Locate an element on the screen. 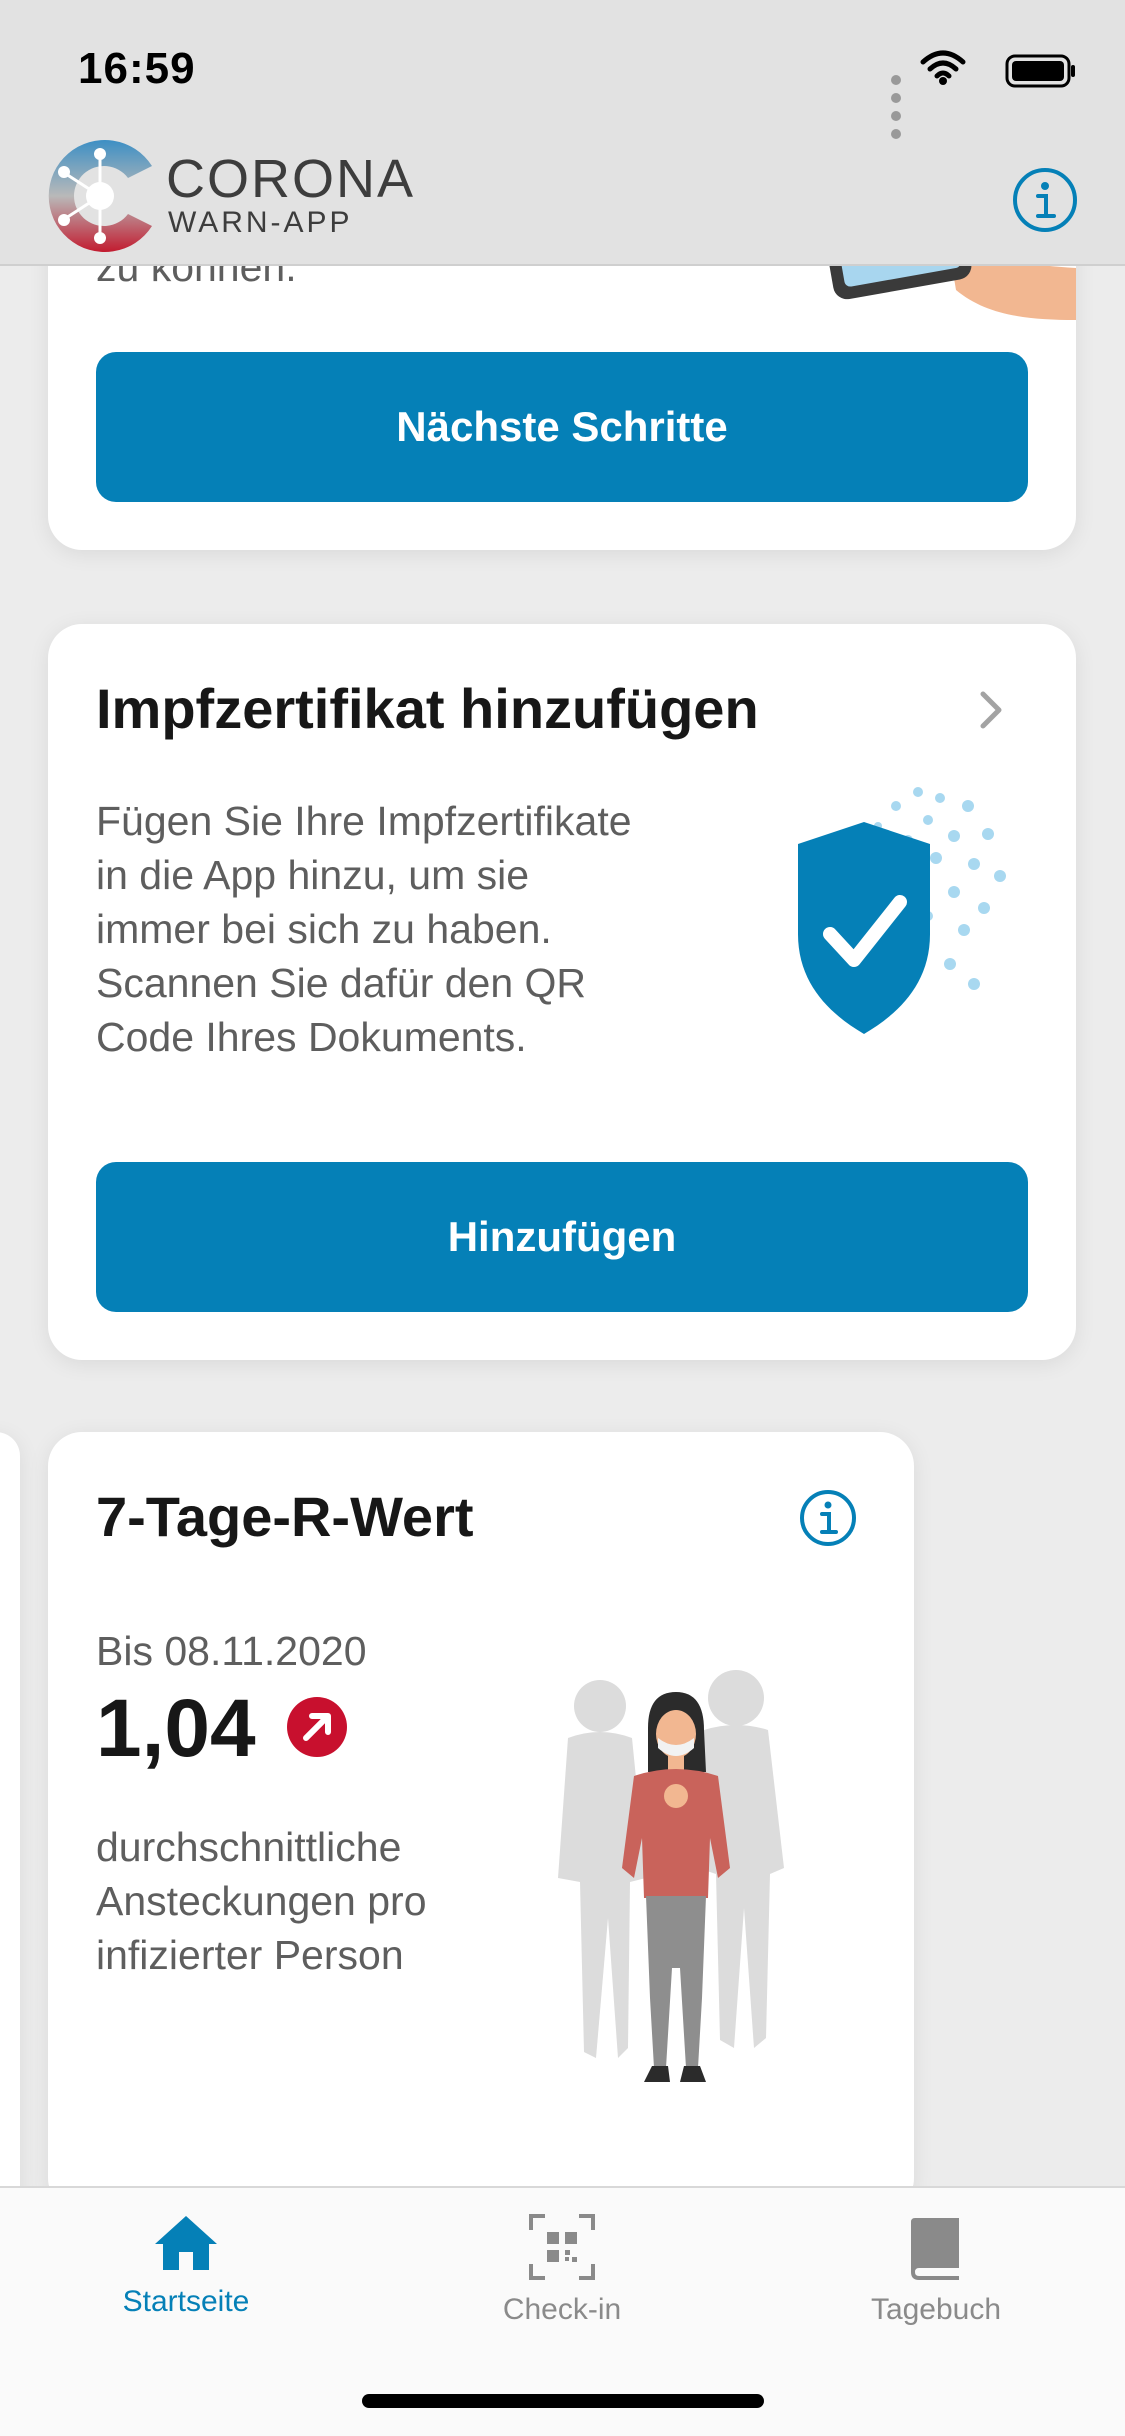  qr-code-icon is located at coordinates (562, 2247).